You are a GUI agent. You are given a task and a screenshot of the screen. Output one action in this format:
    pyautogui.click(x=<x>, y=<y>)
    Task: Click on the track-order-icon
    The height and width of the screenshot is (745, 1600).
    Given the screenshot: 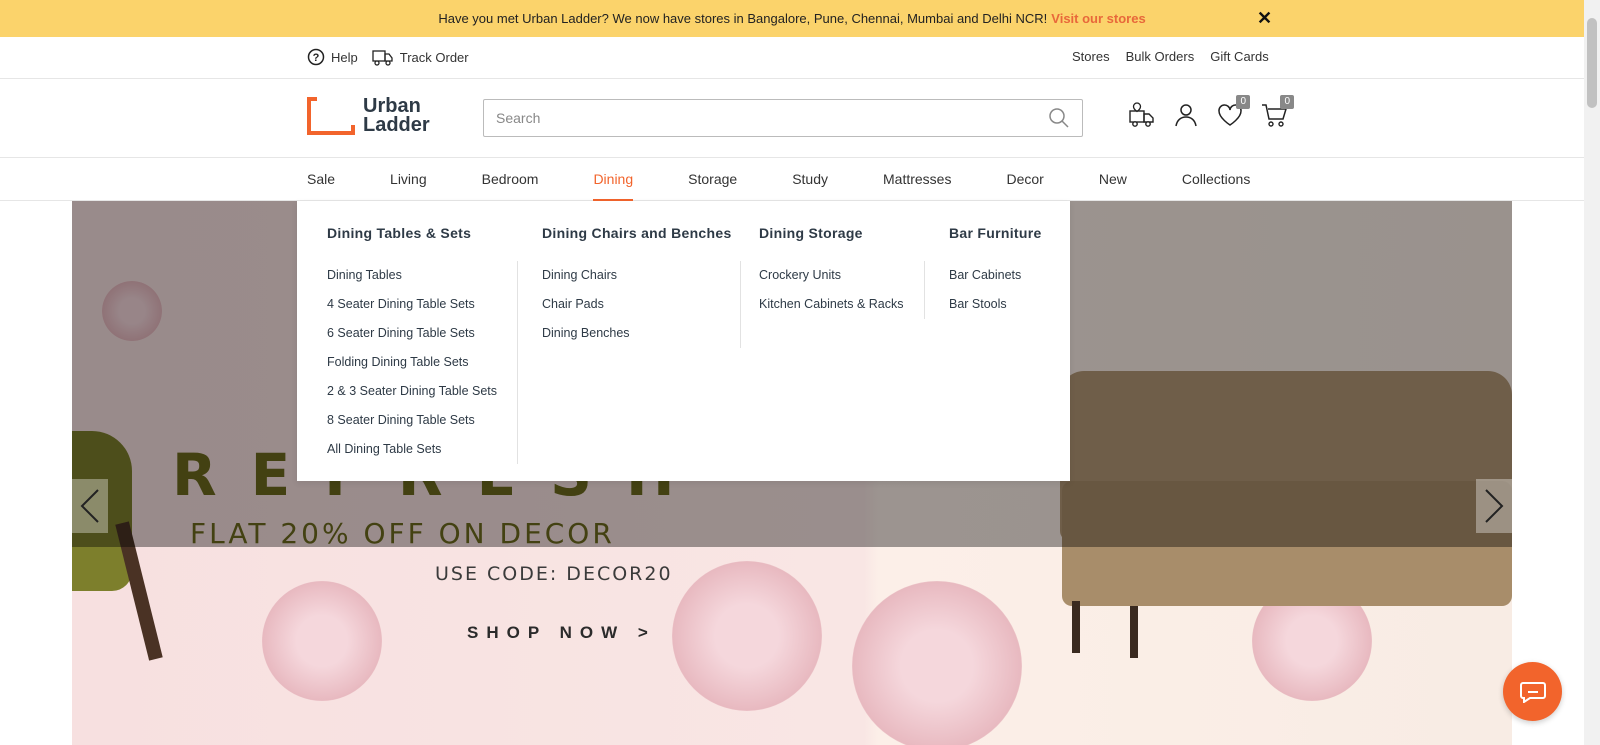 What is the action you would take?
    pyautogui.click(x=382, y=58)
    